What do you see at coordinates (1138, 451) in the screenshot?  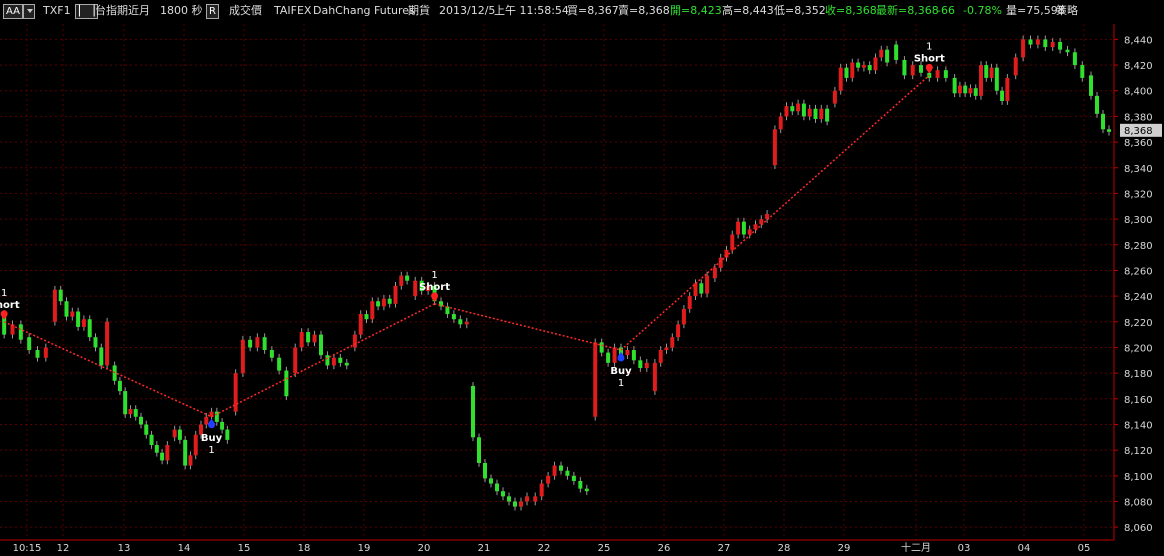 I see `y-tick-label: 8,120` at bounding box center [1138, 451].